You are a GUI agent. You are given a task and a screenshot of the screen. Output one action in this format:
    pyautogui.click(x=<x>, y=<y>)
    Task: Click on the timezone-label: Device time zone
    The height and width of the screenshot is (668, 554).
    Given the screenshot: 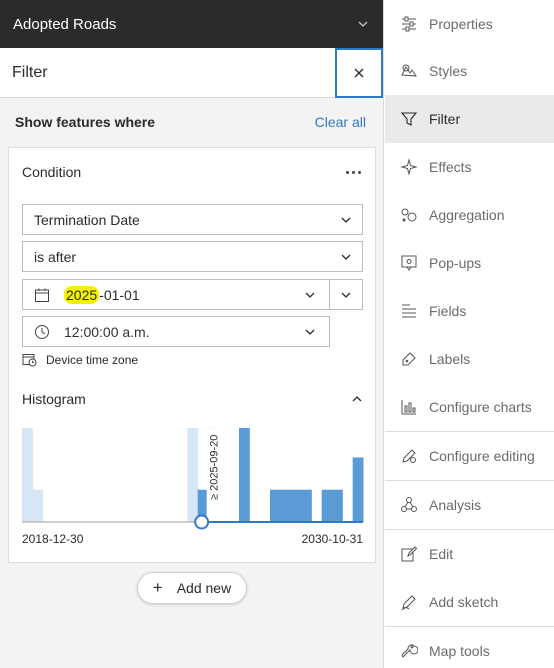 What is the action you would take?
    pyautogui.click(x=92, y=359)
    